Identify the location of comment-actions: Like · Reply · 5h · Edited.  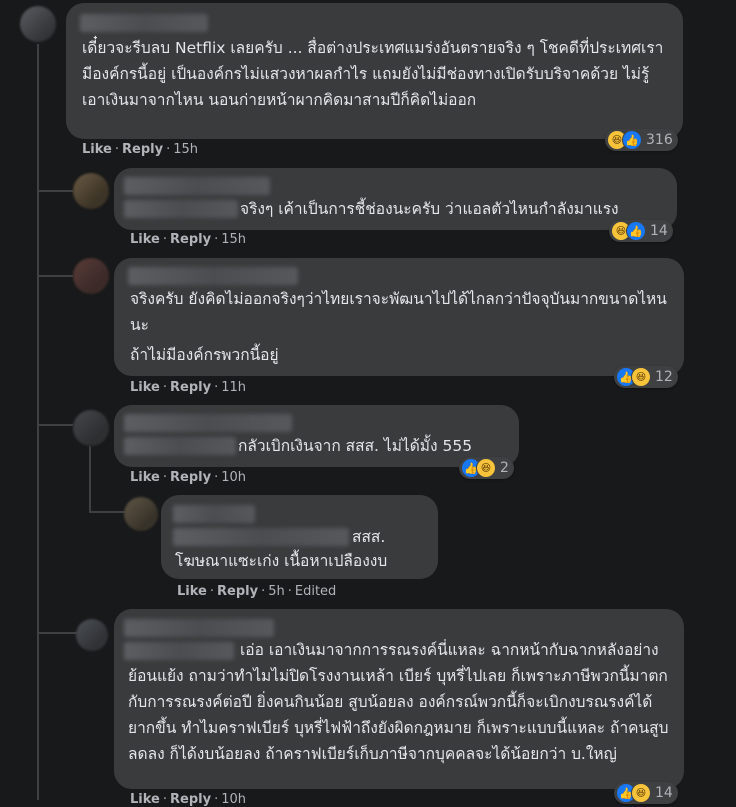
(257, 591).